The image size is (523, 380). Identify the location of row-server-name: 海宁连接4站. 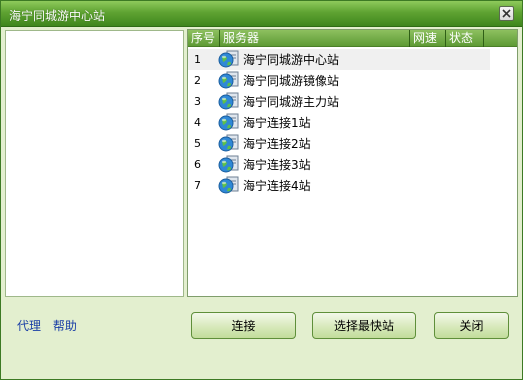
(277, 186).